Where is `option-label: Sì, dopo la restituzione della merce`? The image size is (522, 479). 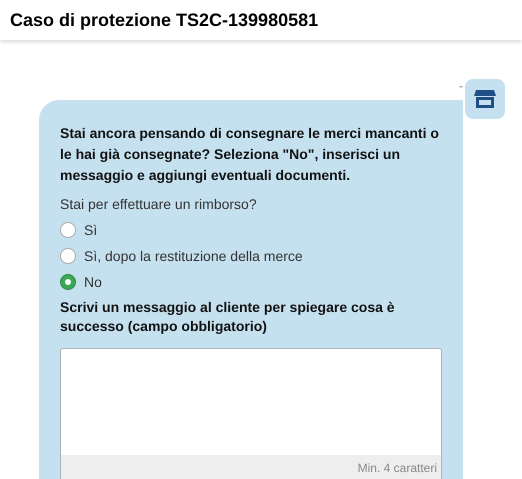 option-label: Sì, dopo la restituzione della merce is located at coordinates (193, 256).